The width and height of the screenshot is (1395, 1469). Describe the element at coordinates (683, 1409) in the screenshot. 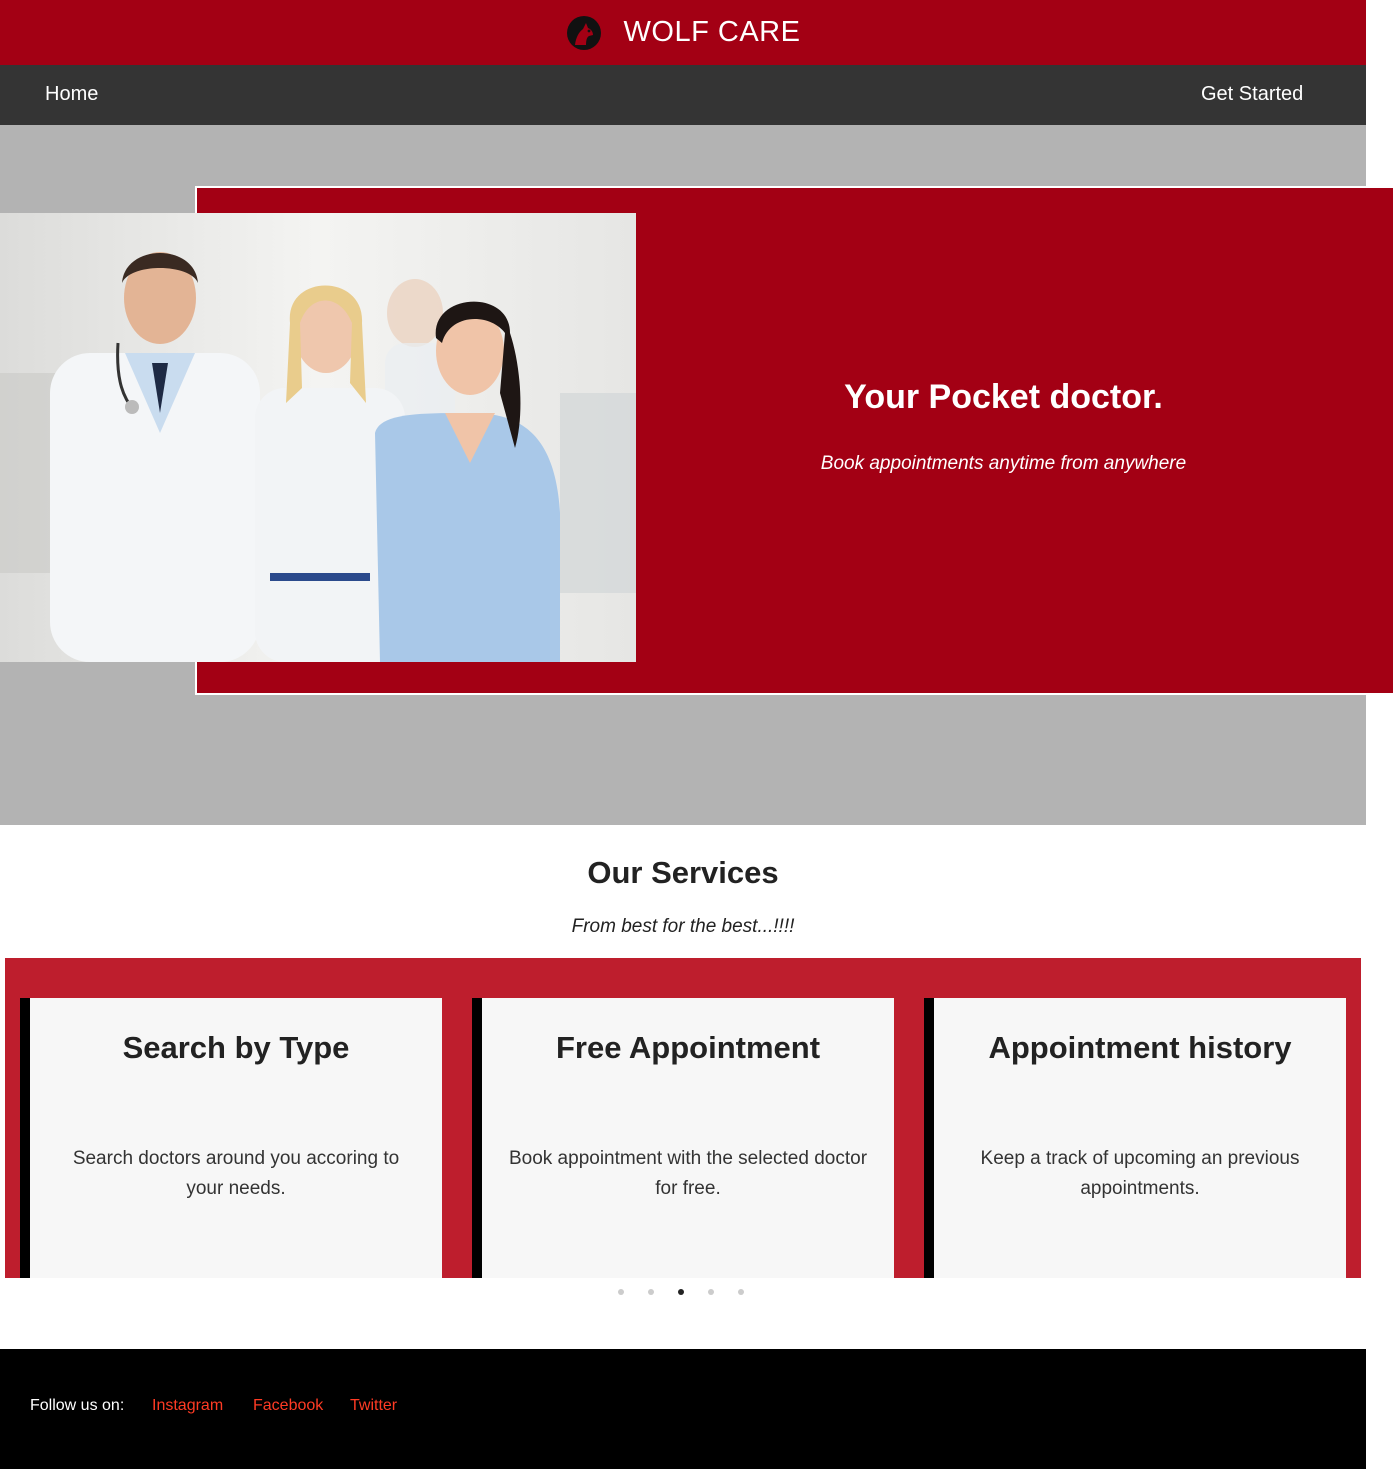

I see `footer: Follow us on: Instagram Facebook Twitter` at that location.